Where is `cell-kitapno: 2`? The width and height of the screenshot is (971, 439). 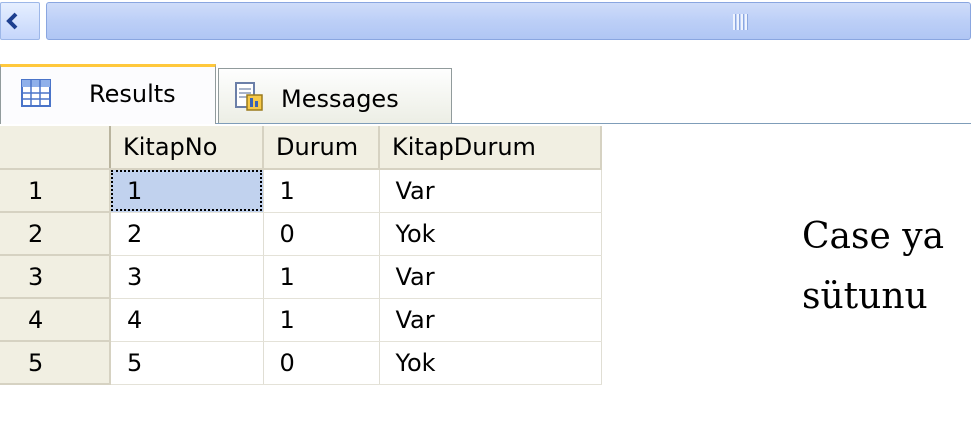 cell-kitapno: 2 is located at coordinates (187, 234).